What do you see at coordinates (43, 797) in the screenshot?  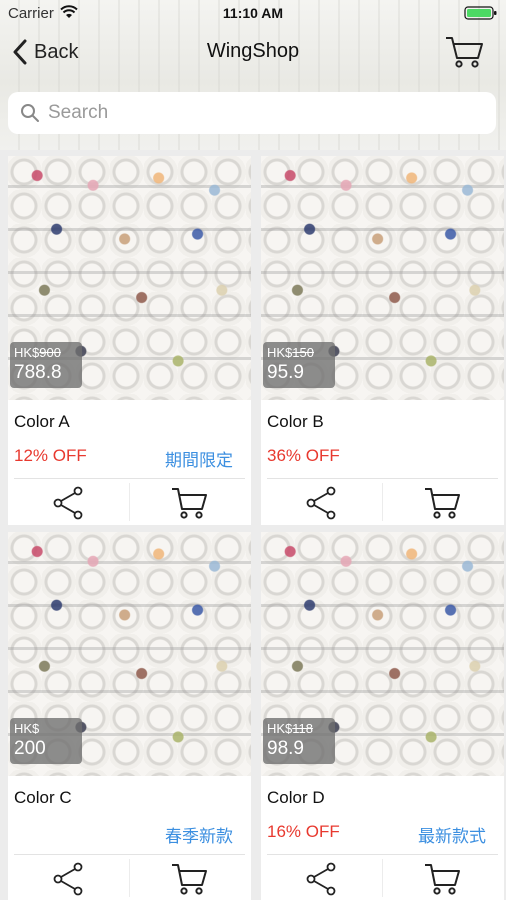 I see `product-name: Color C` at bounding box center [43, 797].